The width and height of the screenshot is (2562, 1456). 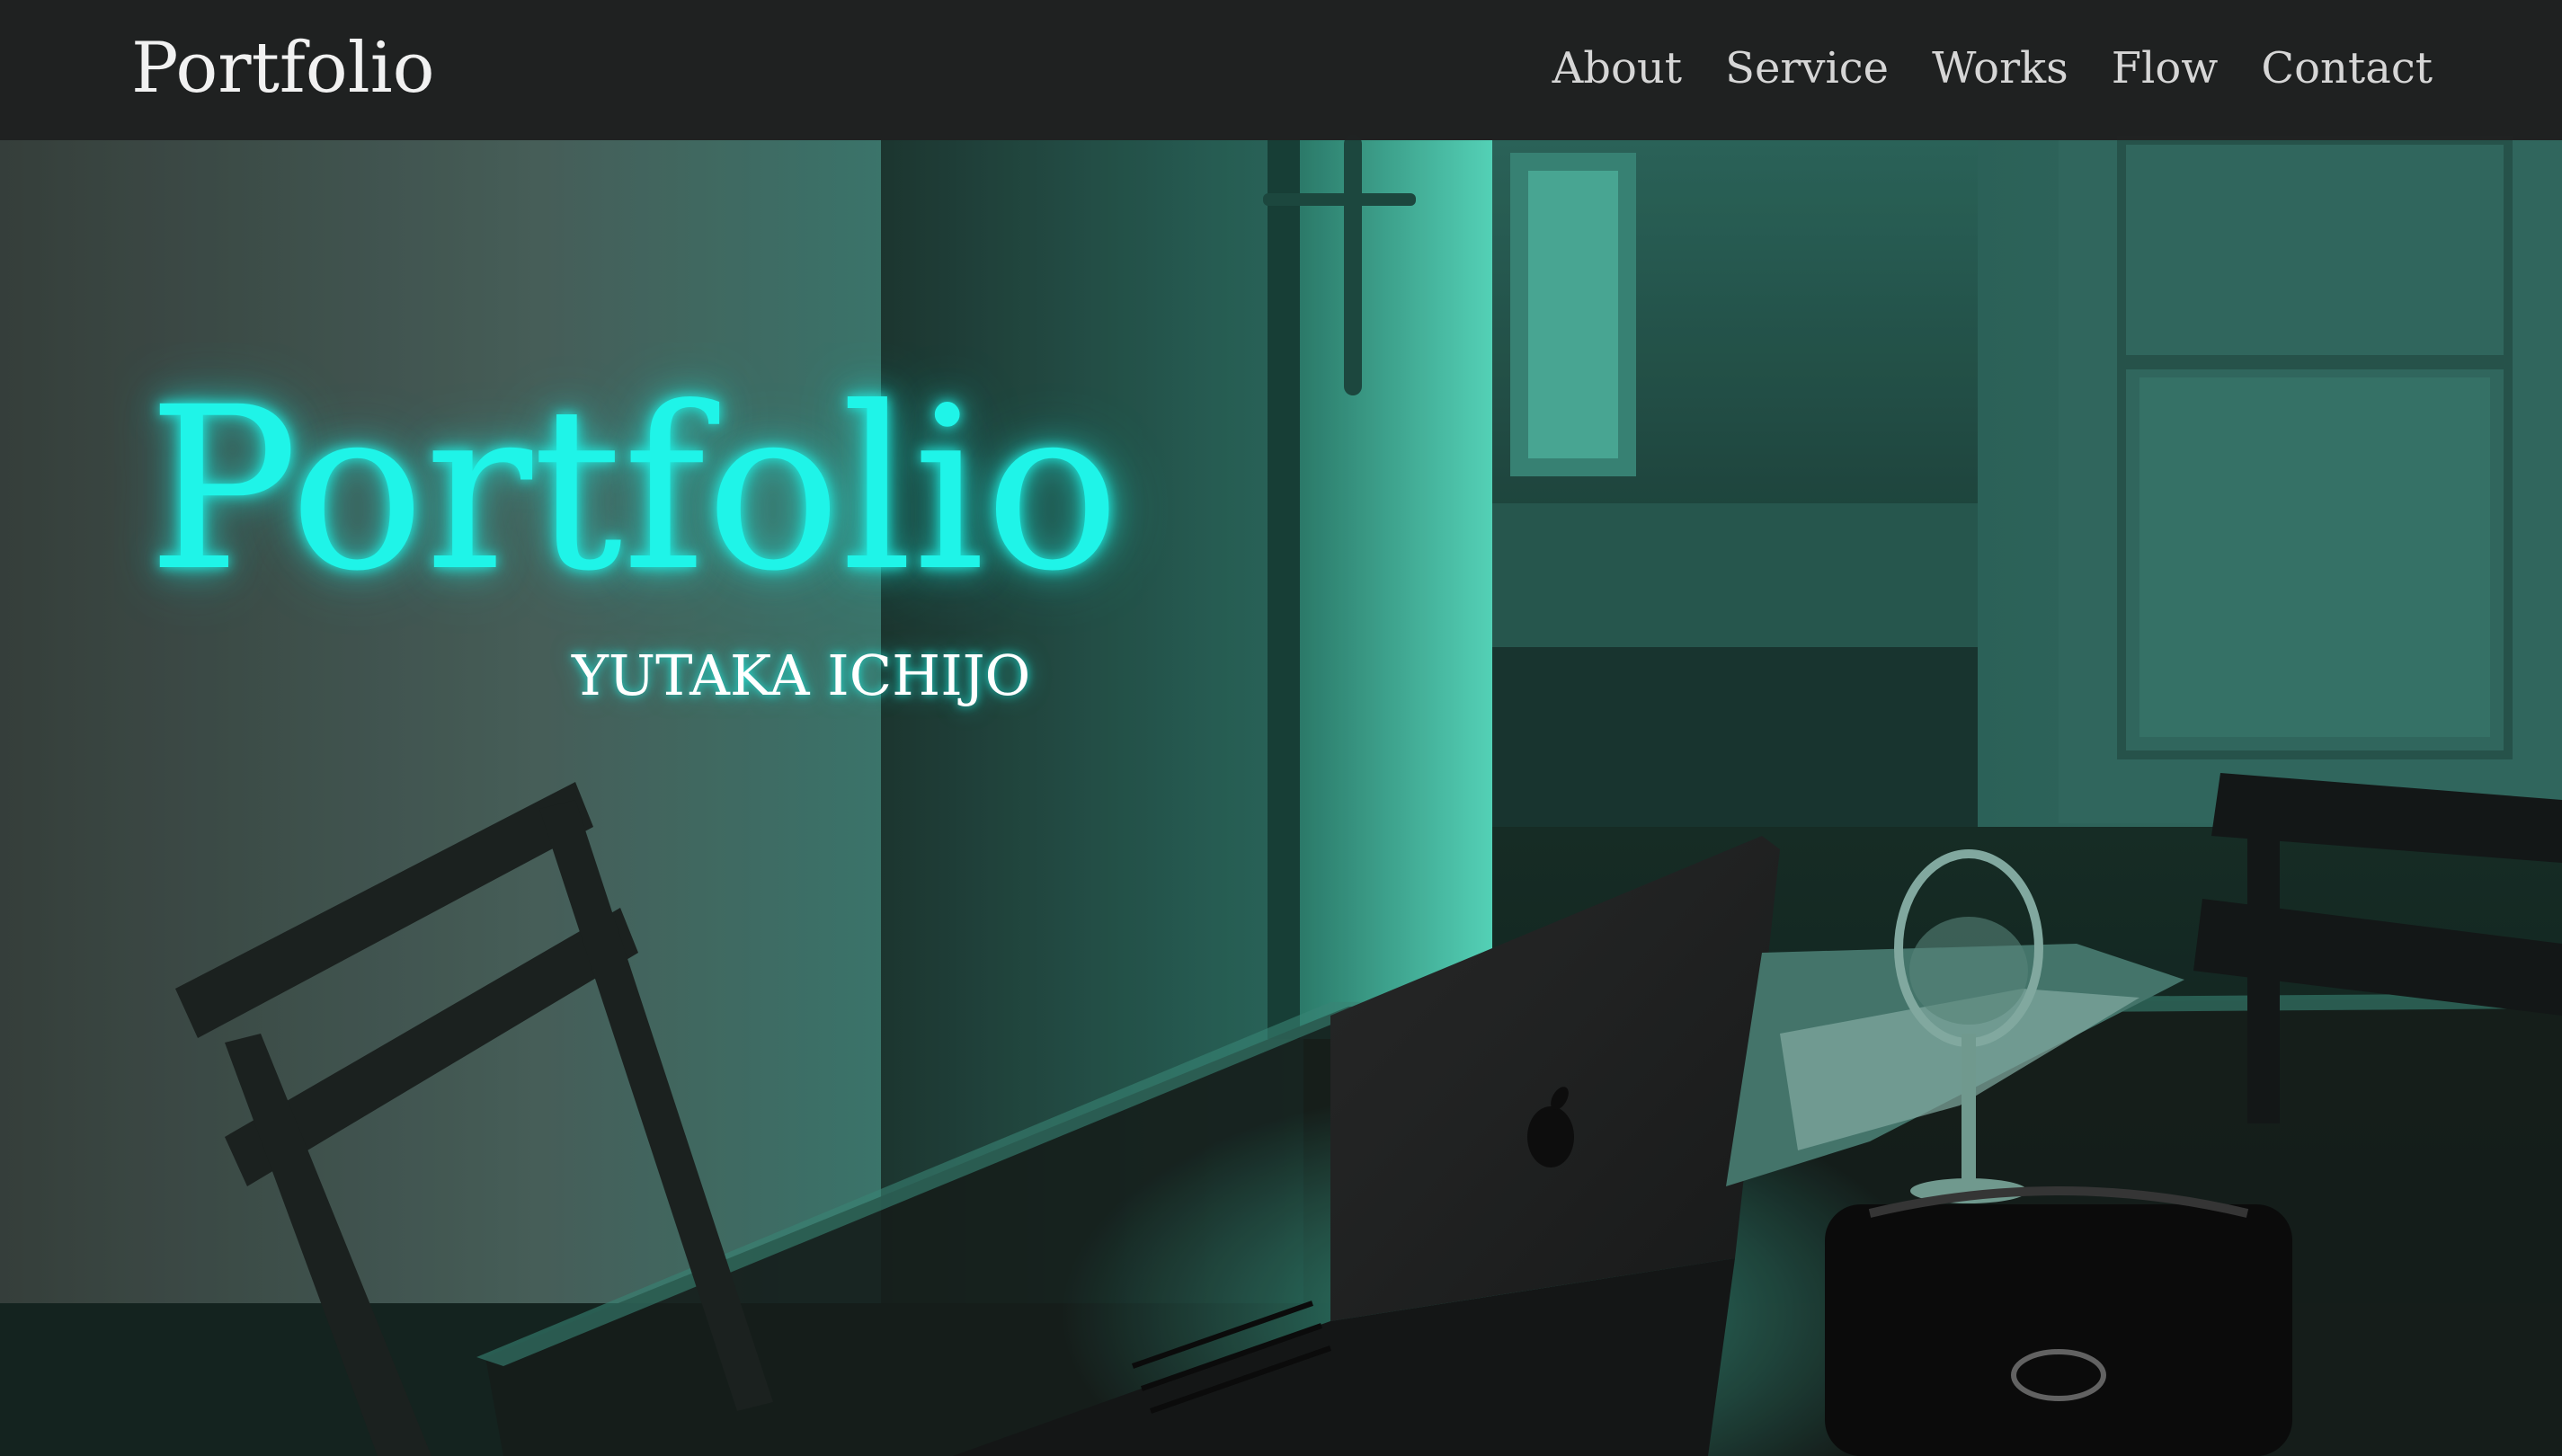 I want to click on nav-link-about: About, so click(x=1617, y=68).